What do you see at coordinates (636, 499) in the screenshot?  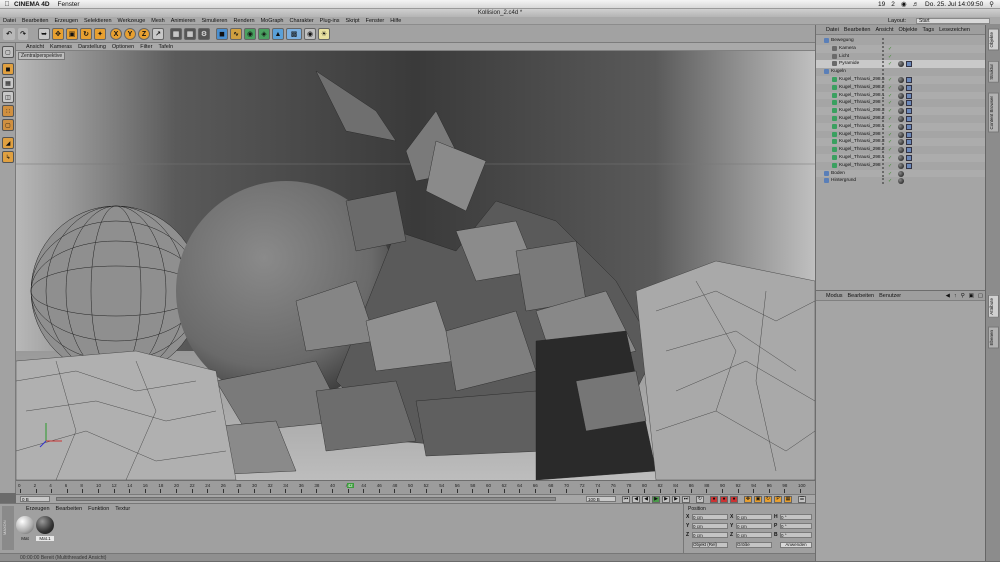 I see `prev-key-icon: ◀` at bounding box center [636, 499].